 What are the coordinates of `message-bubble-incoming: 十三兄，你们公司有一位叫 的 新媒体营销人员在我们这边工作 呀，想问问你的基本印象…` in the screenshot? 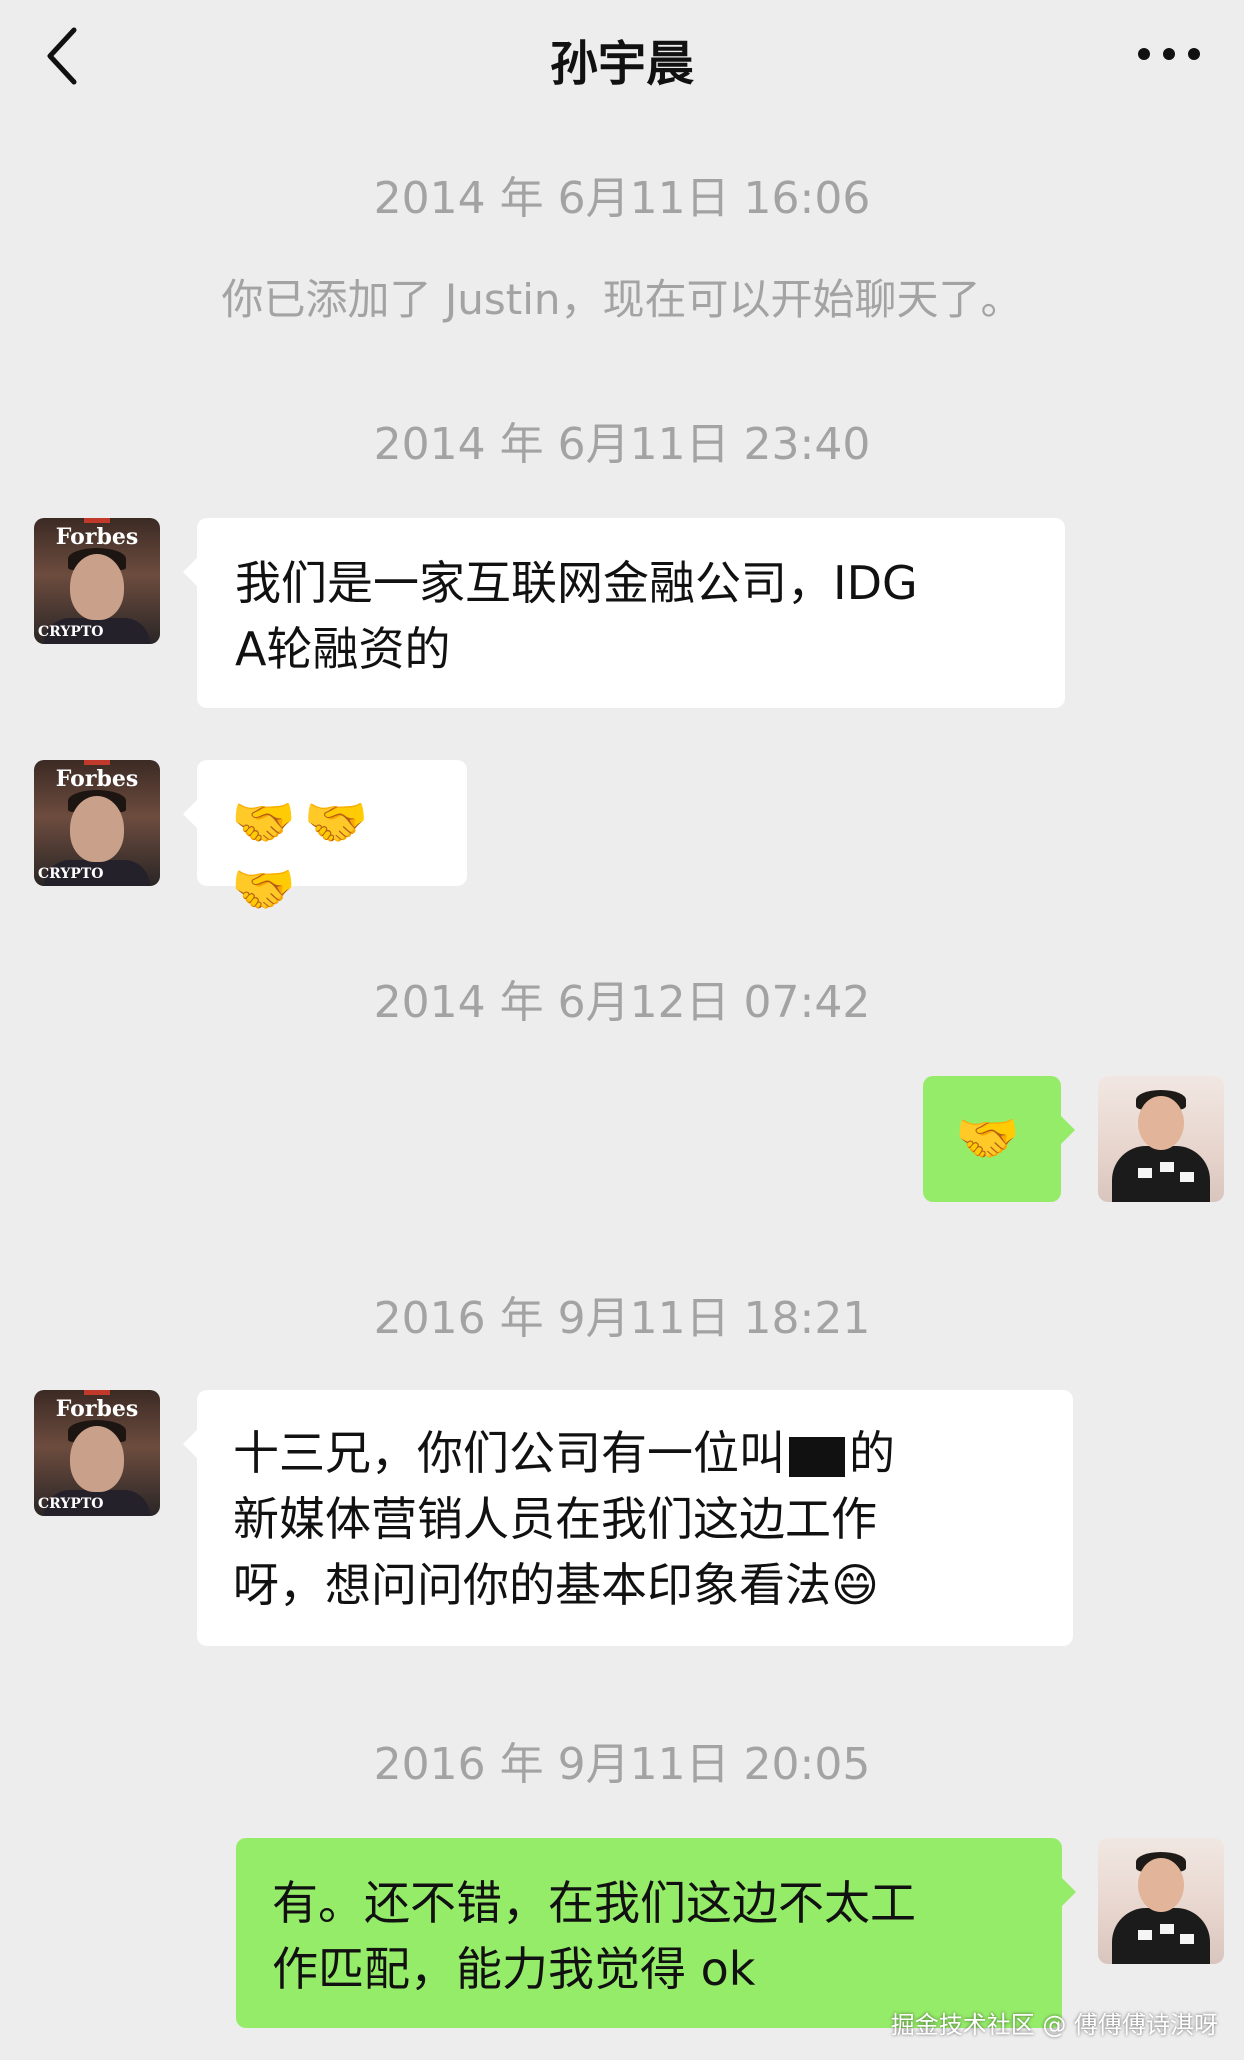 It's located at (628, 1518).